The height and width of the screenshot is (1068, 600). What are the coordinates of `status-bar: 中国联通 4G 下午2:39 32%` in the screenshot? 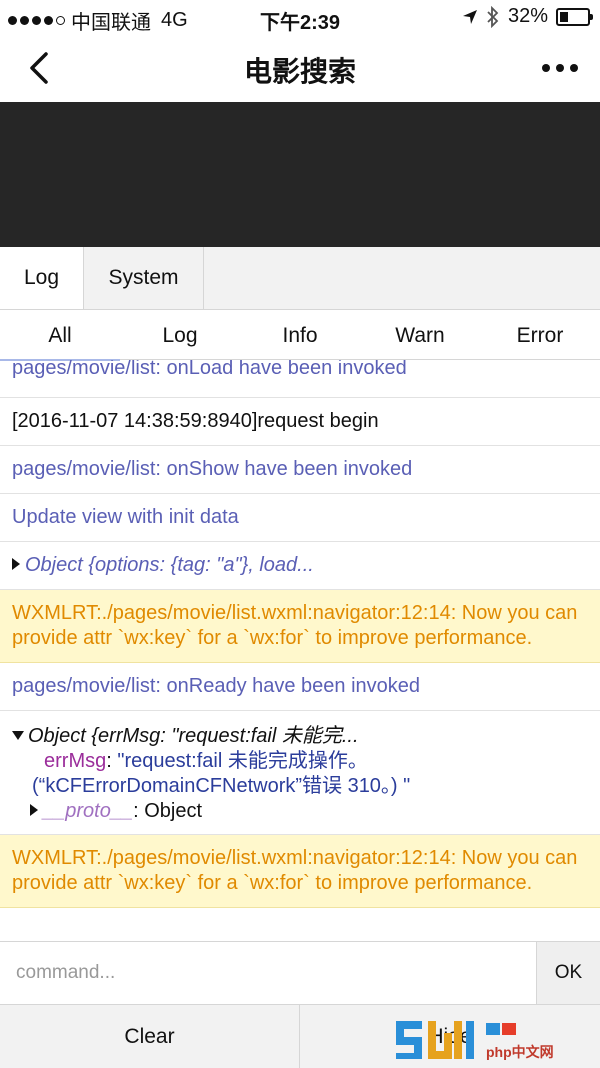 It's located at (300, 17).